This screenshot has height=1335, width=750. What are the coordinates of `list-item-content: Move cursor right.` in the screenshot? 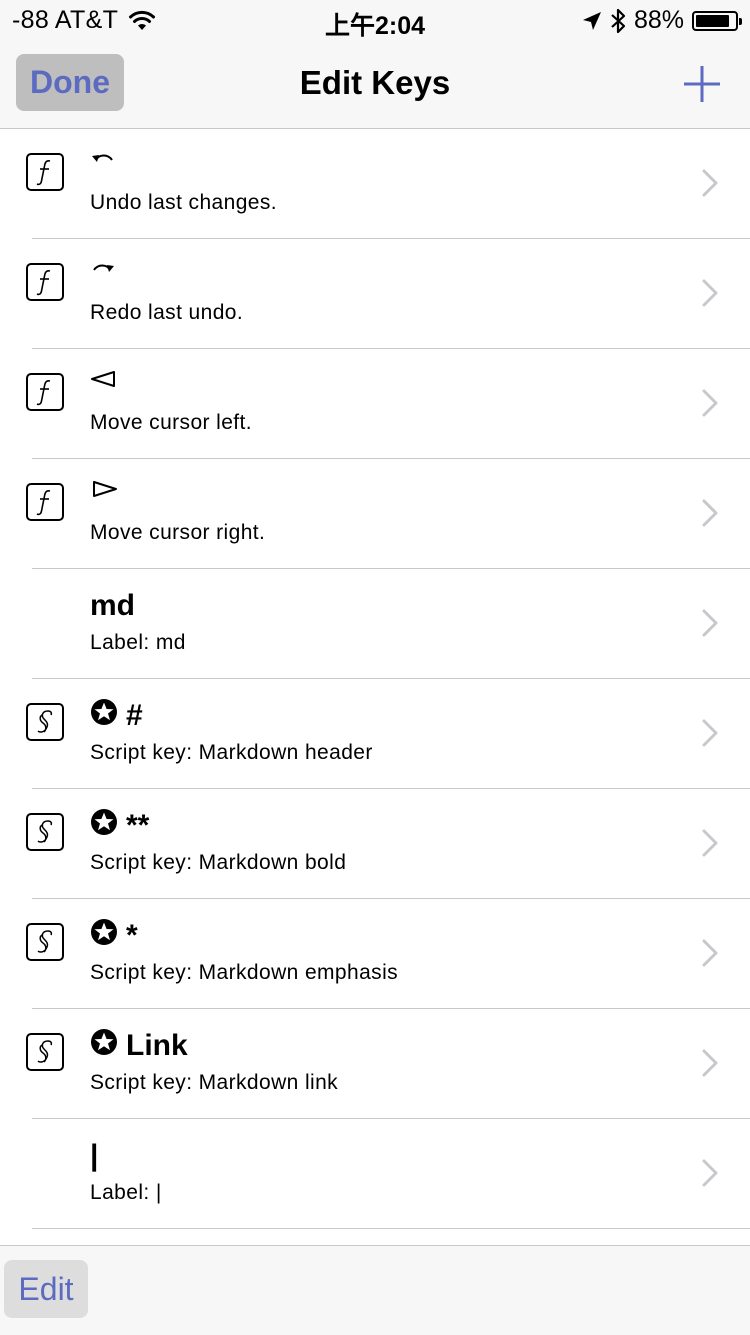 It's located at (375, 513).